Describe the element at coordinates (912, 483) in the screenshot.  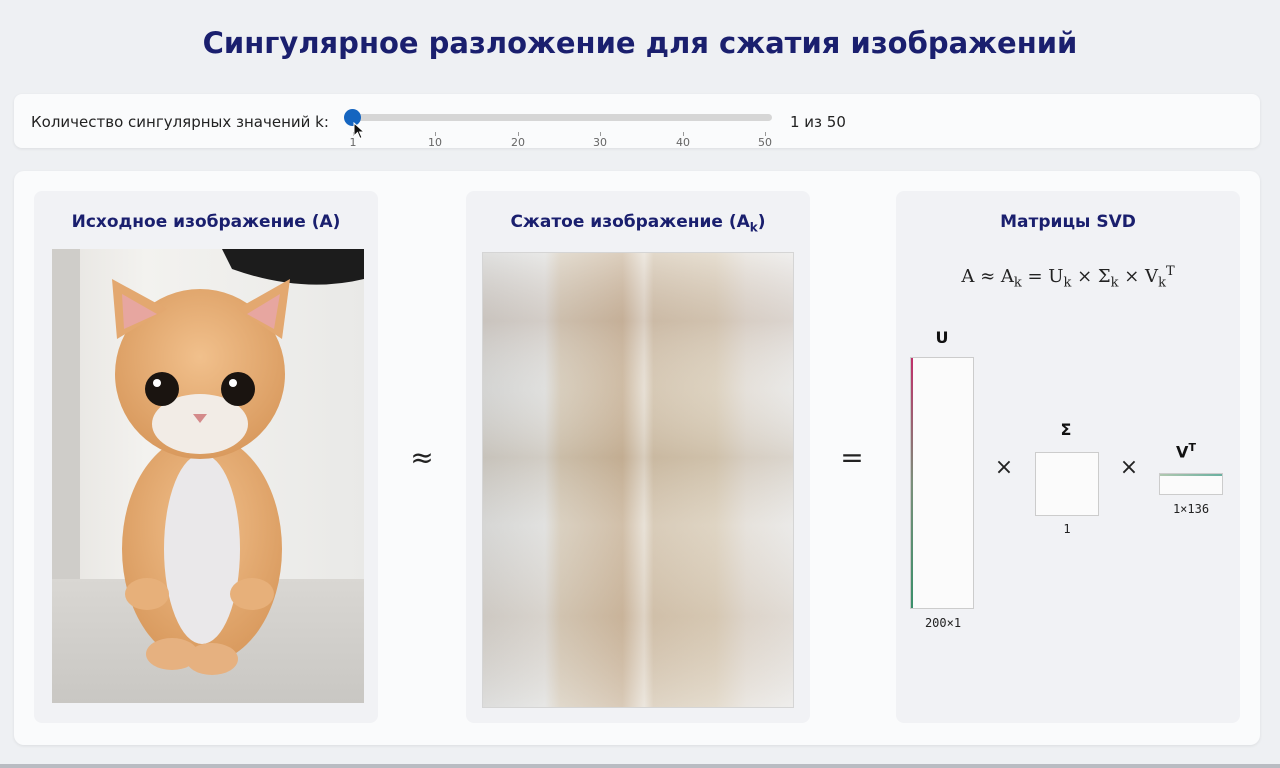
I see `u-matrix-column` at that location.